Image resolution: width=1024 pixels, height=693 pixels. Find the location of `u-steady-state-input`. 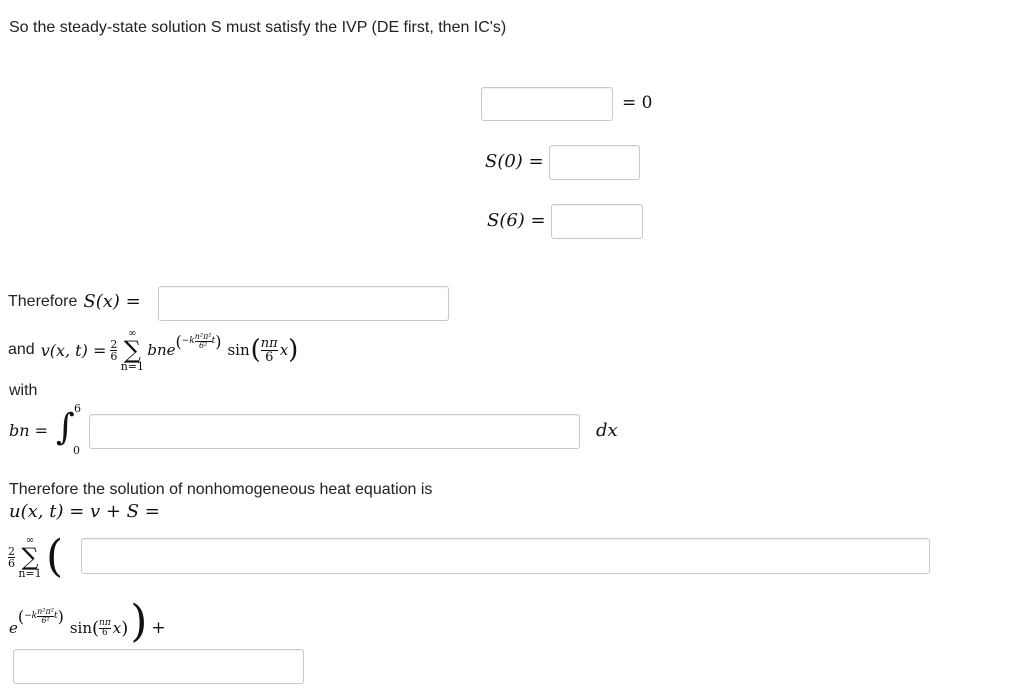

u-steady-state-input is located at coordinates (158, 666).